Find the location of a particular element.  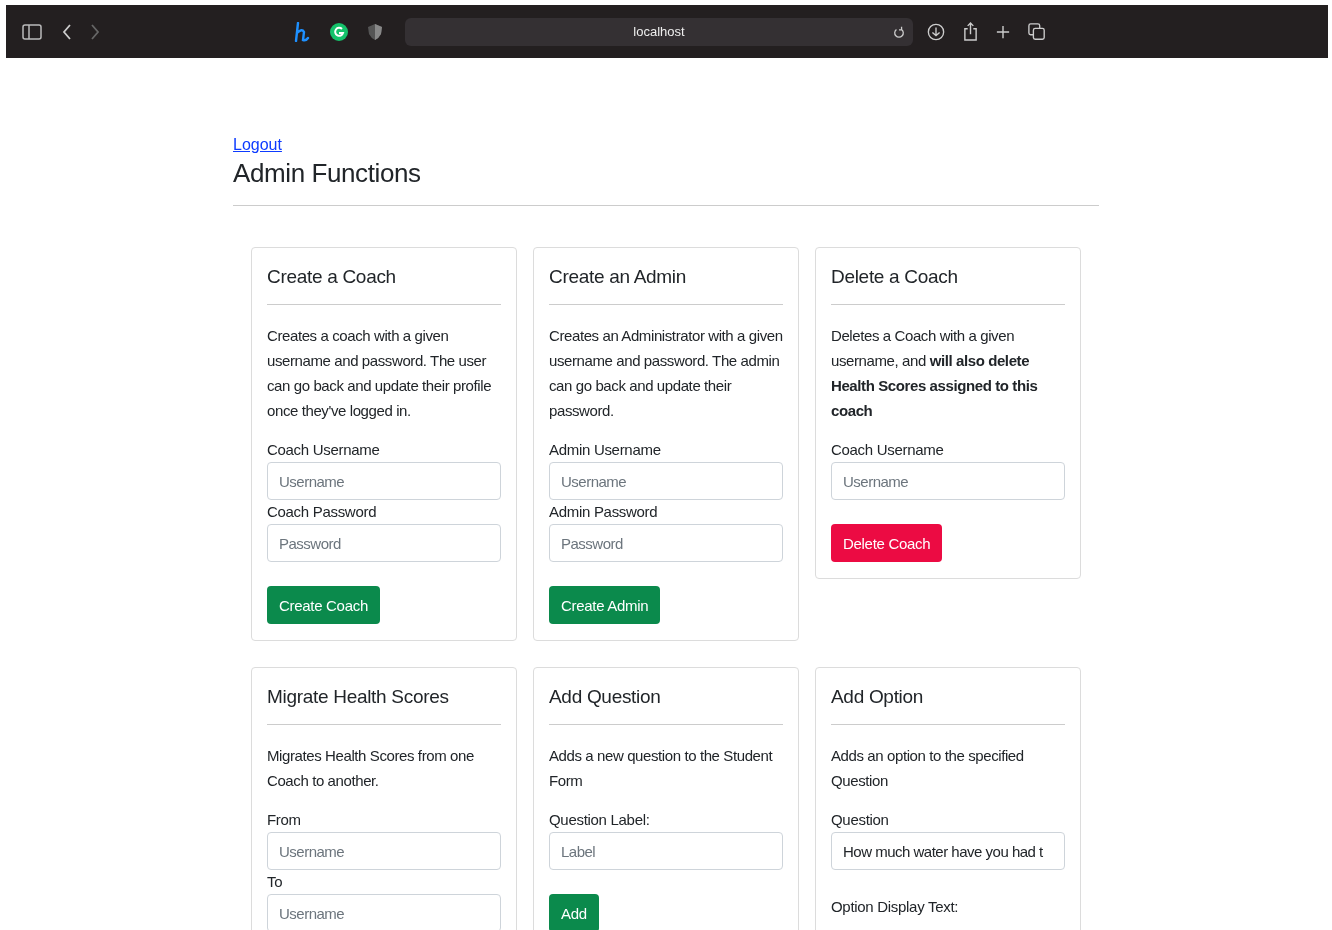

card-title: Create a Coach is located at coordinates (332, 277).